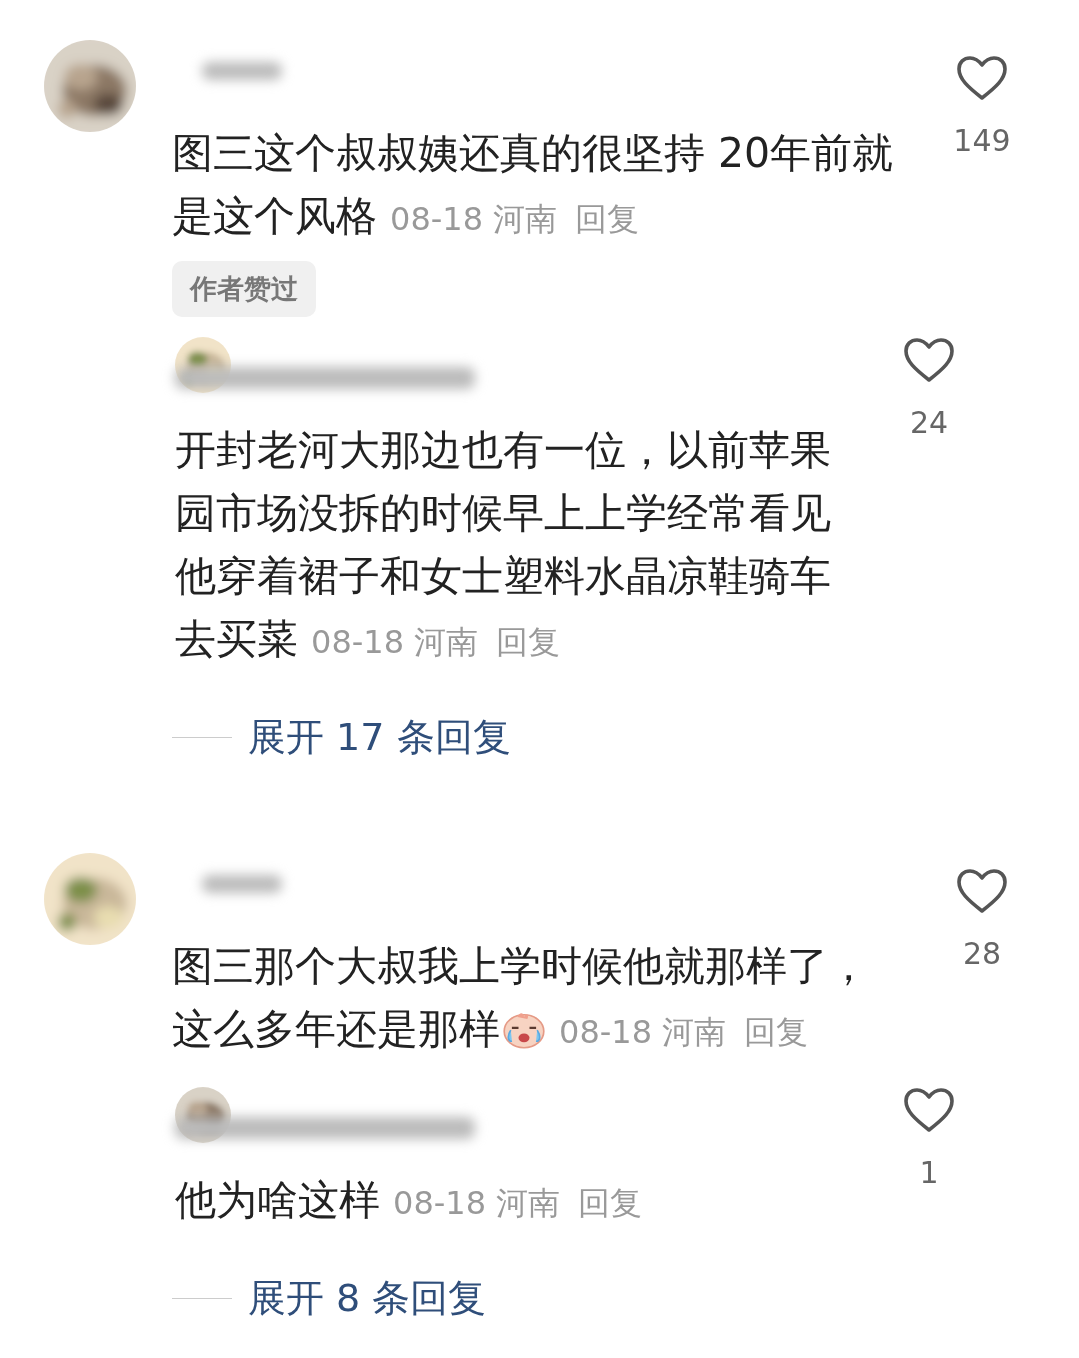 Image resolution: width=1079 pixels, height=1358 pixels. I want to click on author-liked-badge: 作者赞过, so click(244, 289).